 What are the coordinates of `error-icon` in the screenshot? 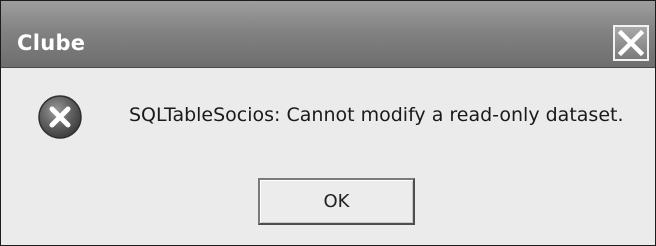 It's located at (60, 117).